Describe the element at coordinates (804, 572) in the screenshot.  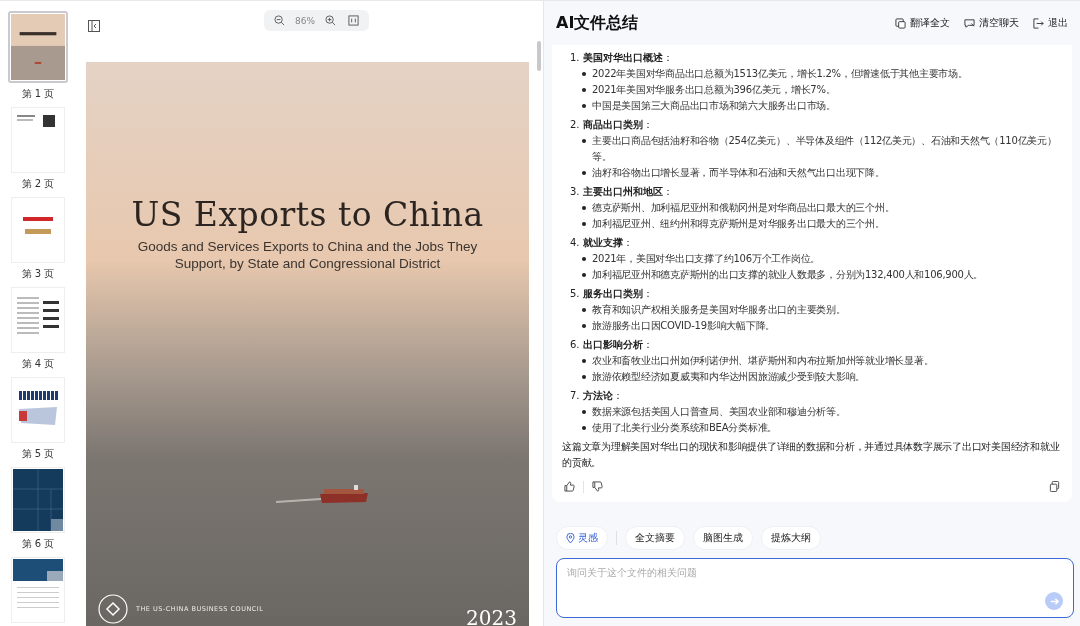
I see `question-input-field: 询问关于这个文件的相关问题` at that location.